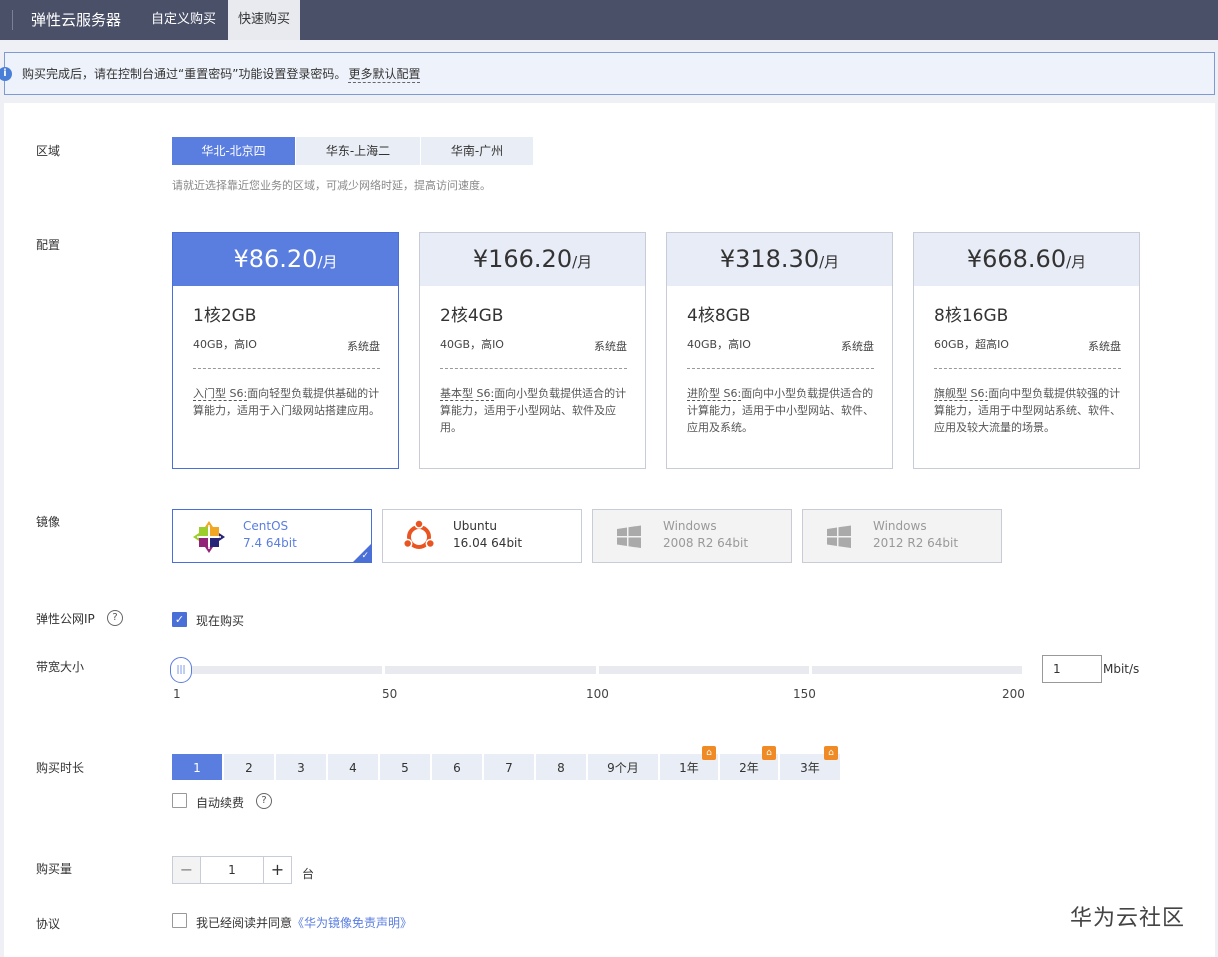 Image resolution: width=1218 pixels, height=957 pixels. I want to click on windows-logo-icon, so click(839, 536).